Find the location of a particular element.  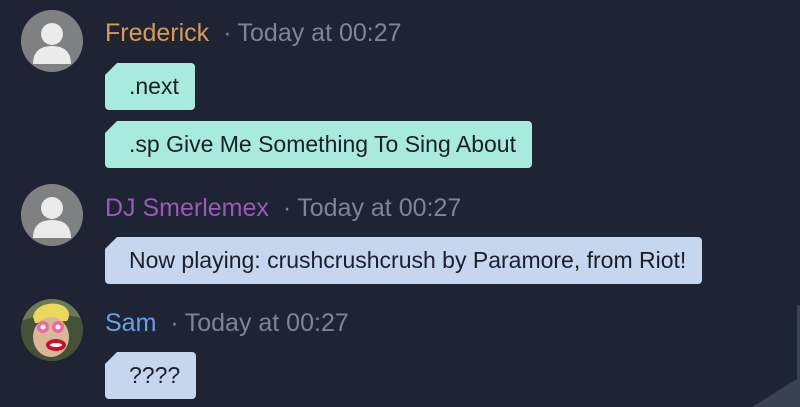

message-text: .sp Give Me Something To Sing About is located at coordinates (322, 144).